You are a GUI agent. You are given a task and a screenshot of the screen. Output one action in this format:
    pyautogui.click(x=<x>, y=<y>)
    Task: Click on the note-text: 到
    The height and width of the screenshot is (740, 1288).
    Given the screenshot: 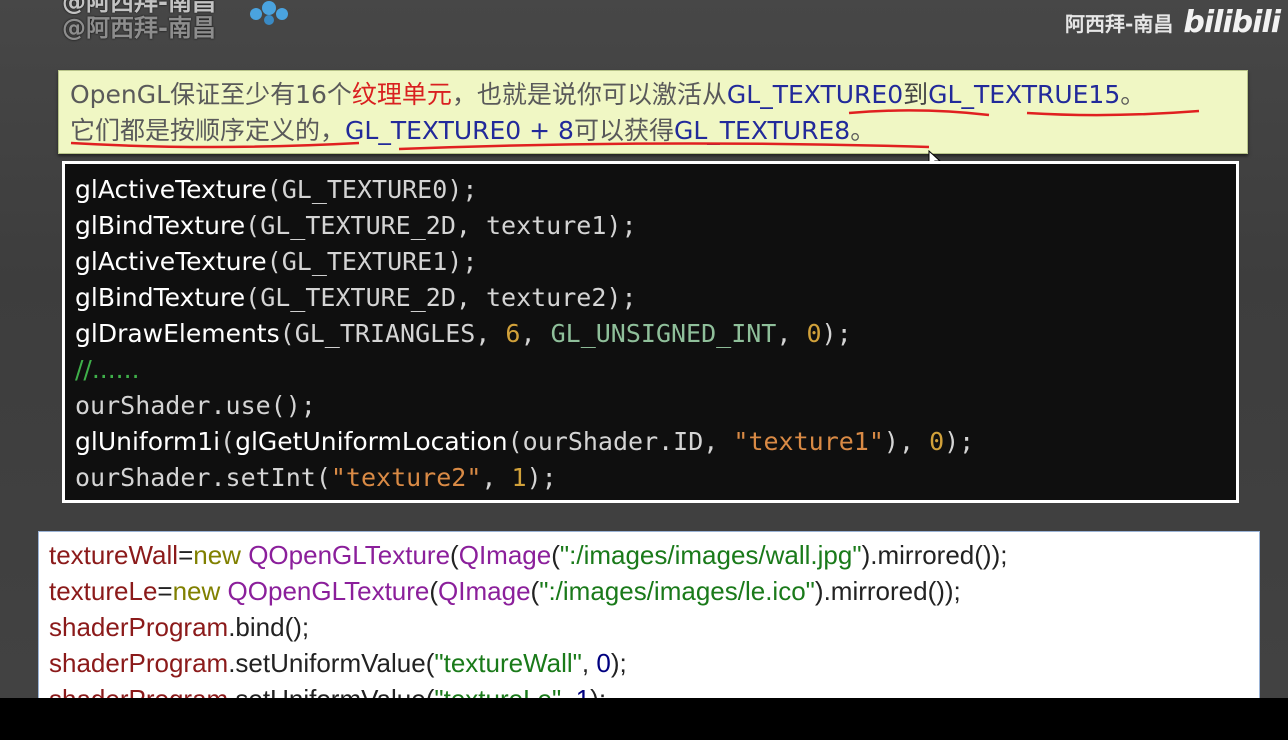 What is the action you would take?
    pyautogui.click(x=916, y=94)
    